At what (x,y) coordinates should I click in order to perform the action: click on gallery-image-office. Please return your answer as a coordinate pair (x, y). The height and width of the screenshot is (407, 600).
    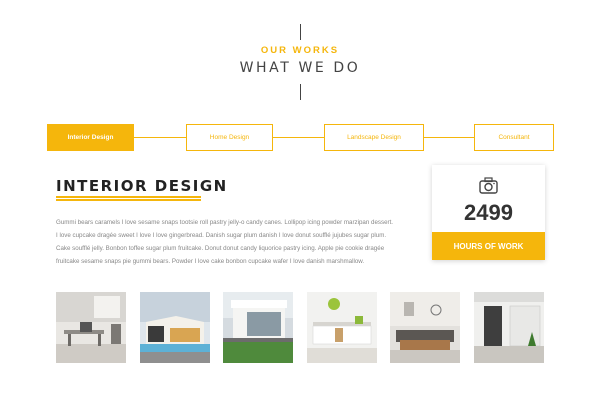
    Looking at the image, I should click on (91, 327).